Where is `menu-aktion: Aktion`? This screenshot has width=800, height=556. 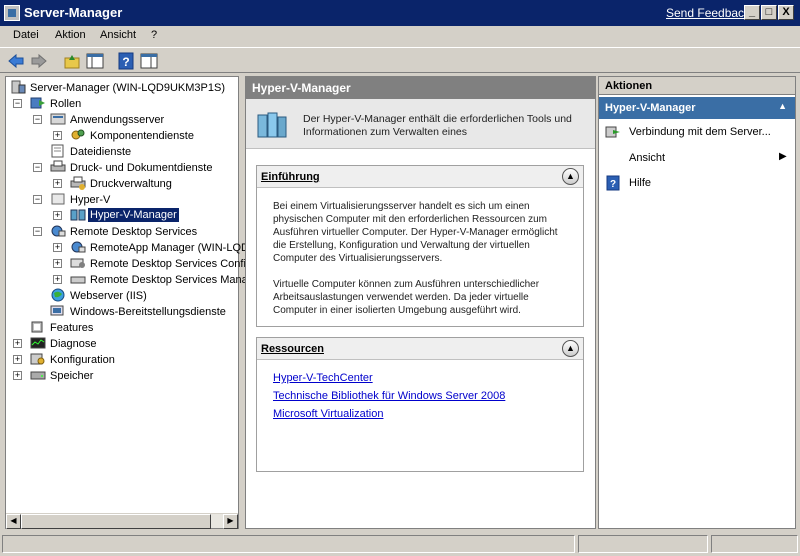 menu-aktion: Aktion is located at coordinates (70, 35).